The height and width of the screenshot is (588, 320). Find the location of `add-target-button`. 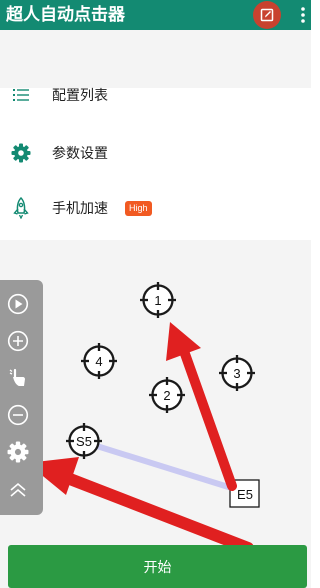

add-target-button is located at coordinates (18, 341).